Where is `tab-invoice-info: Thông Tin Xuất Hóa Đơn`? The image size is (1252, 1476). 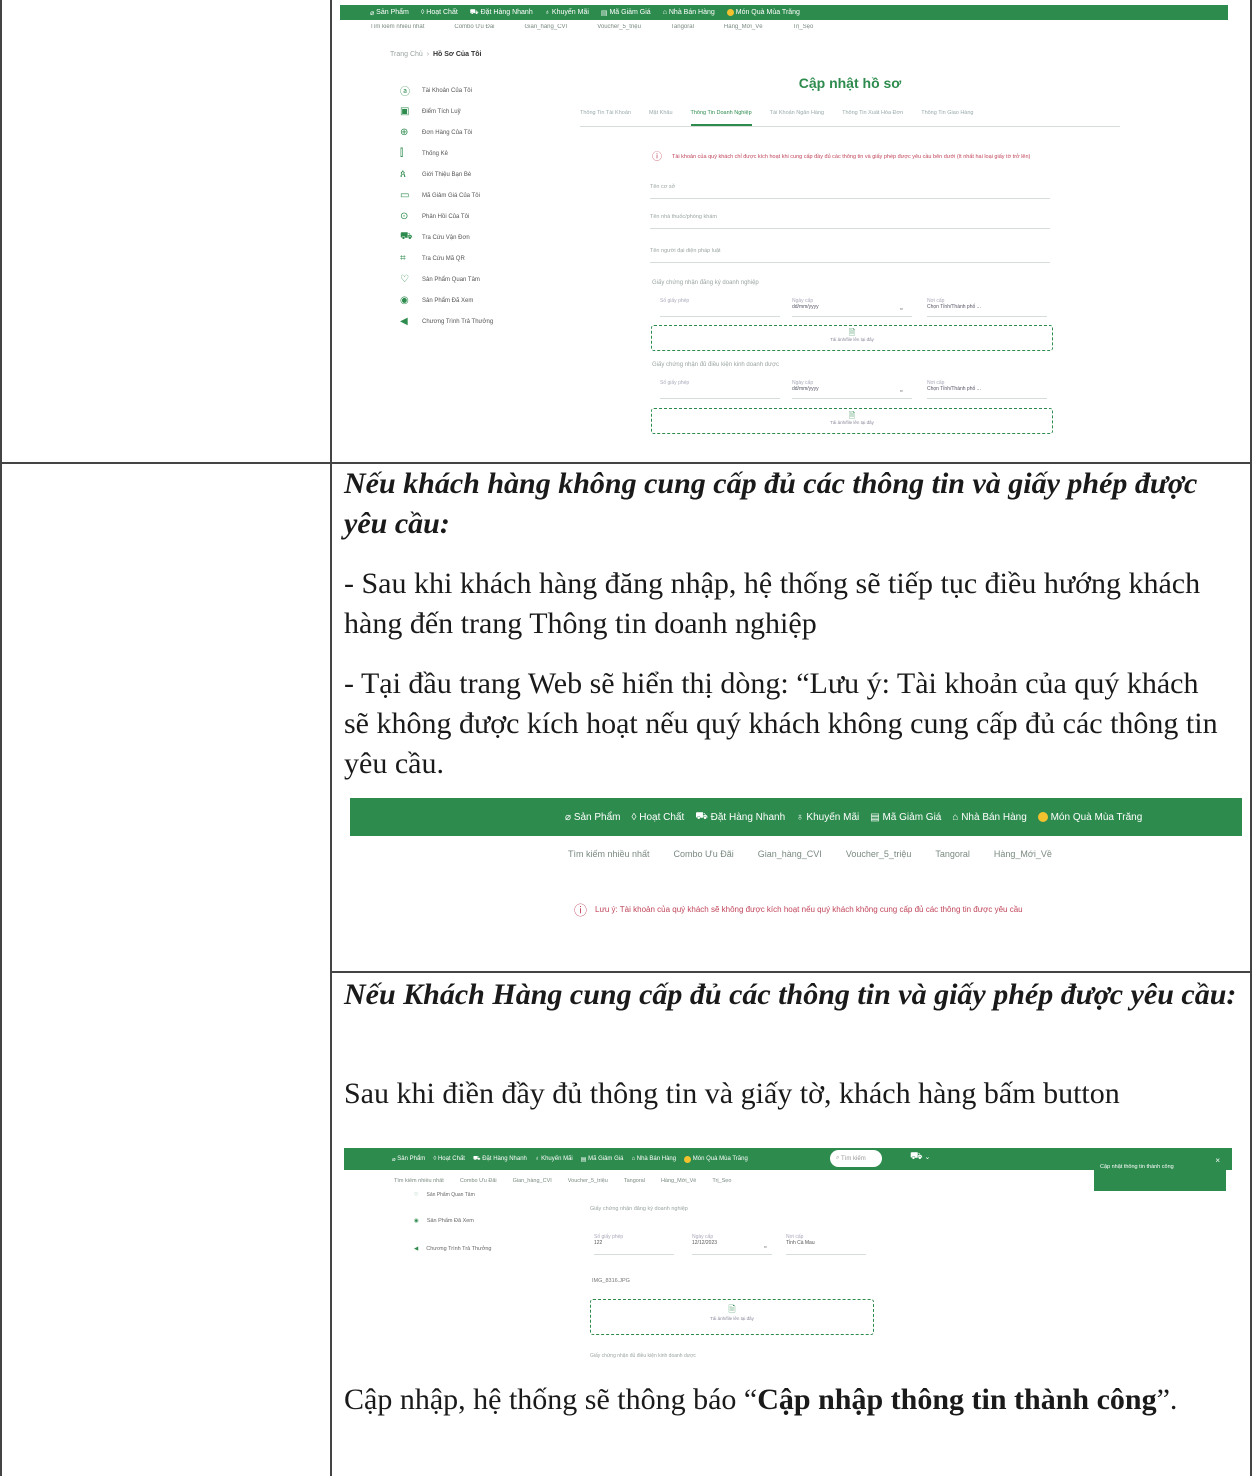 tab-invoice-info: Thông Tin Xuất Hóa Đơn is located at coordinates (872, 118).